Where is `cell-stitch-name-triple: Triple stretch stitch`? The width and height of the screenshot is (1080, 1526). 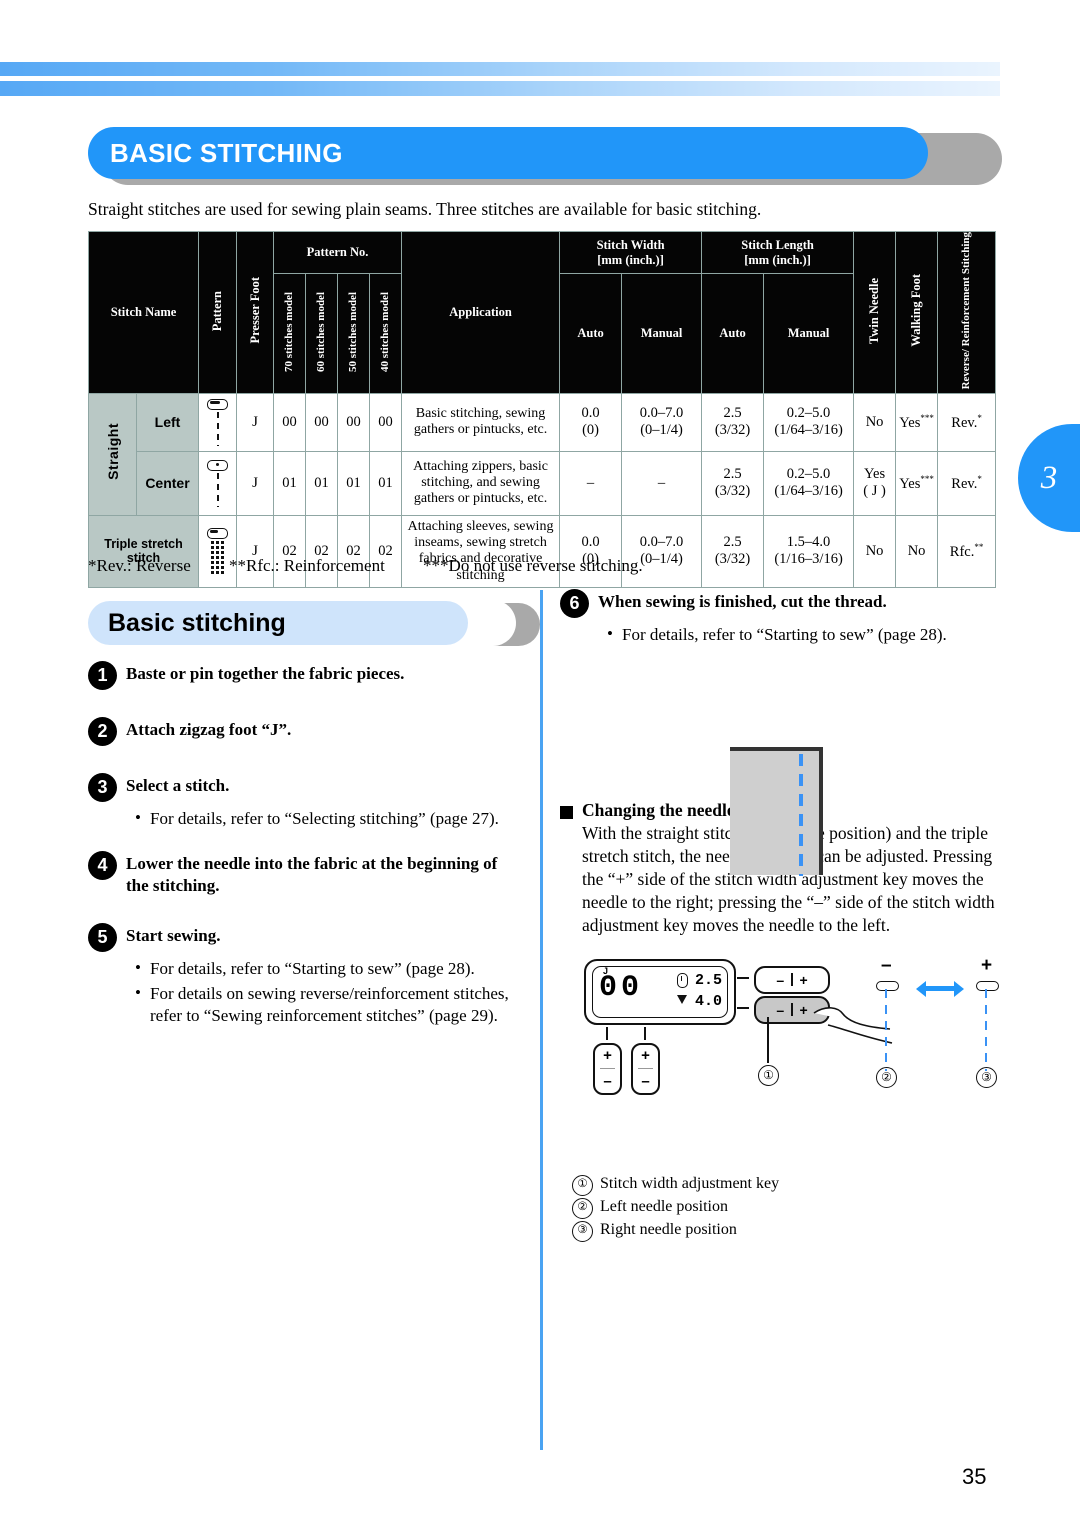 cell-stitch-name-triple: Triple stretch stitch is located at coordinates (143, 551).